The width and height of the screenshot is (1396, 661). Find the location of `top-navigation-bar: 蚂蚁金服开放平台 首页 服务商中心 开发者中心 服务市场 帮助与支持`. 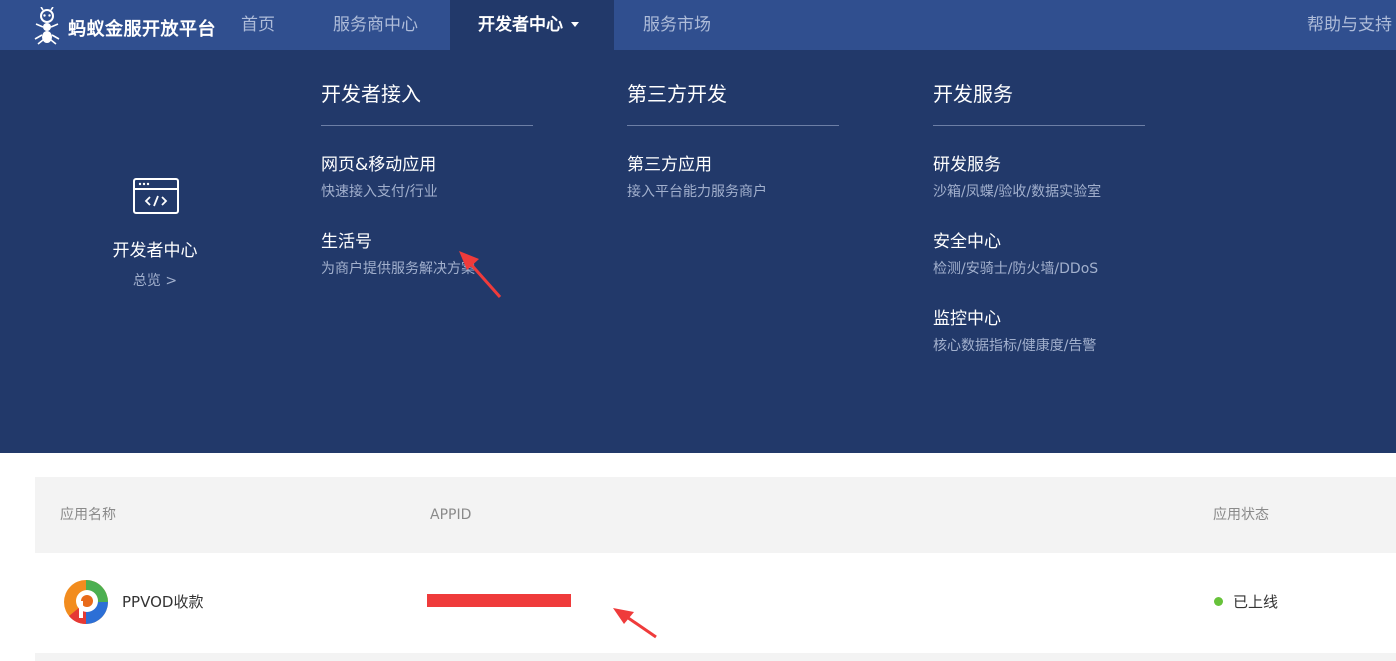

top-navigation-bar: 蚂蚁金服开放平台 首页 服务商中心 开发者中心 服务市场 帮助与支持 is located at coordinates (698, 25).